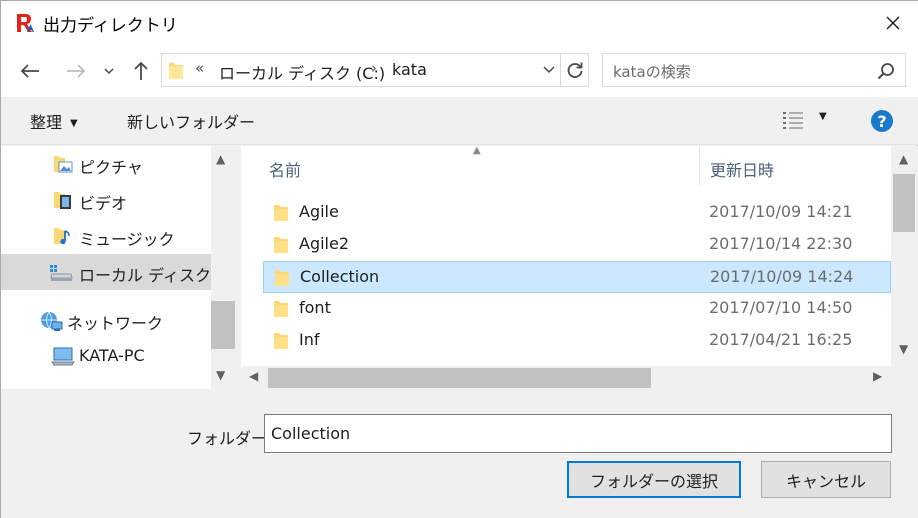 This screenshot has height=518, width=918. I want to click on window-title: 出力ディレクトリ, so click(110, 26).